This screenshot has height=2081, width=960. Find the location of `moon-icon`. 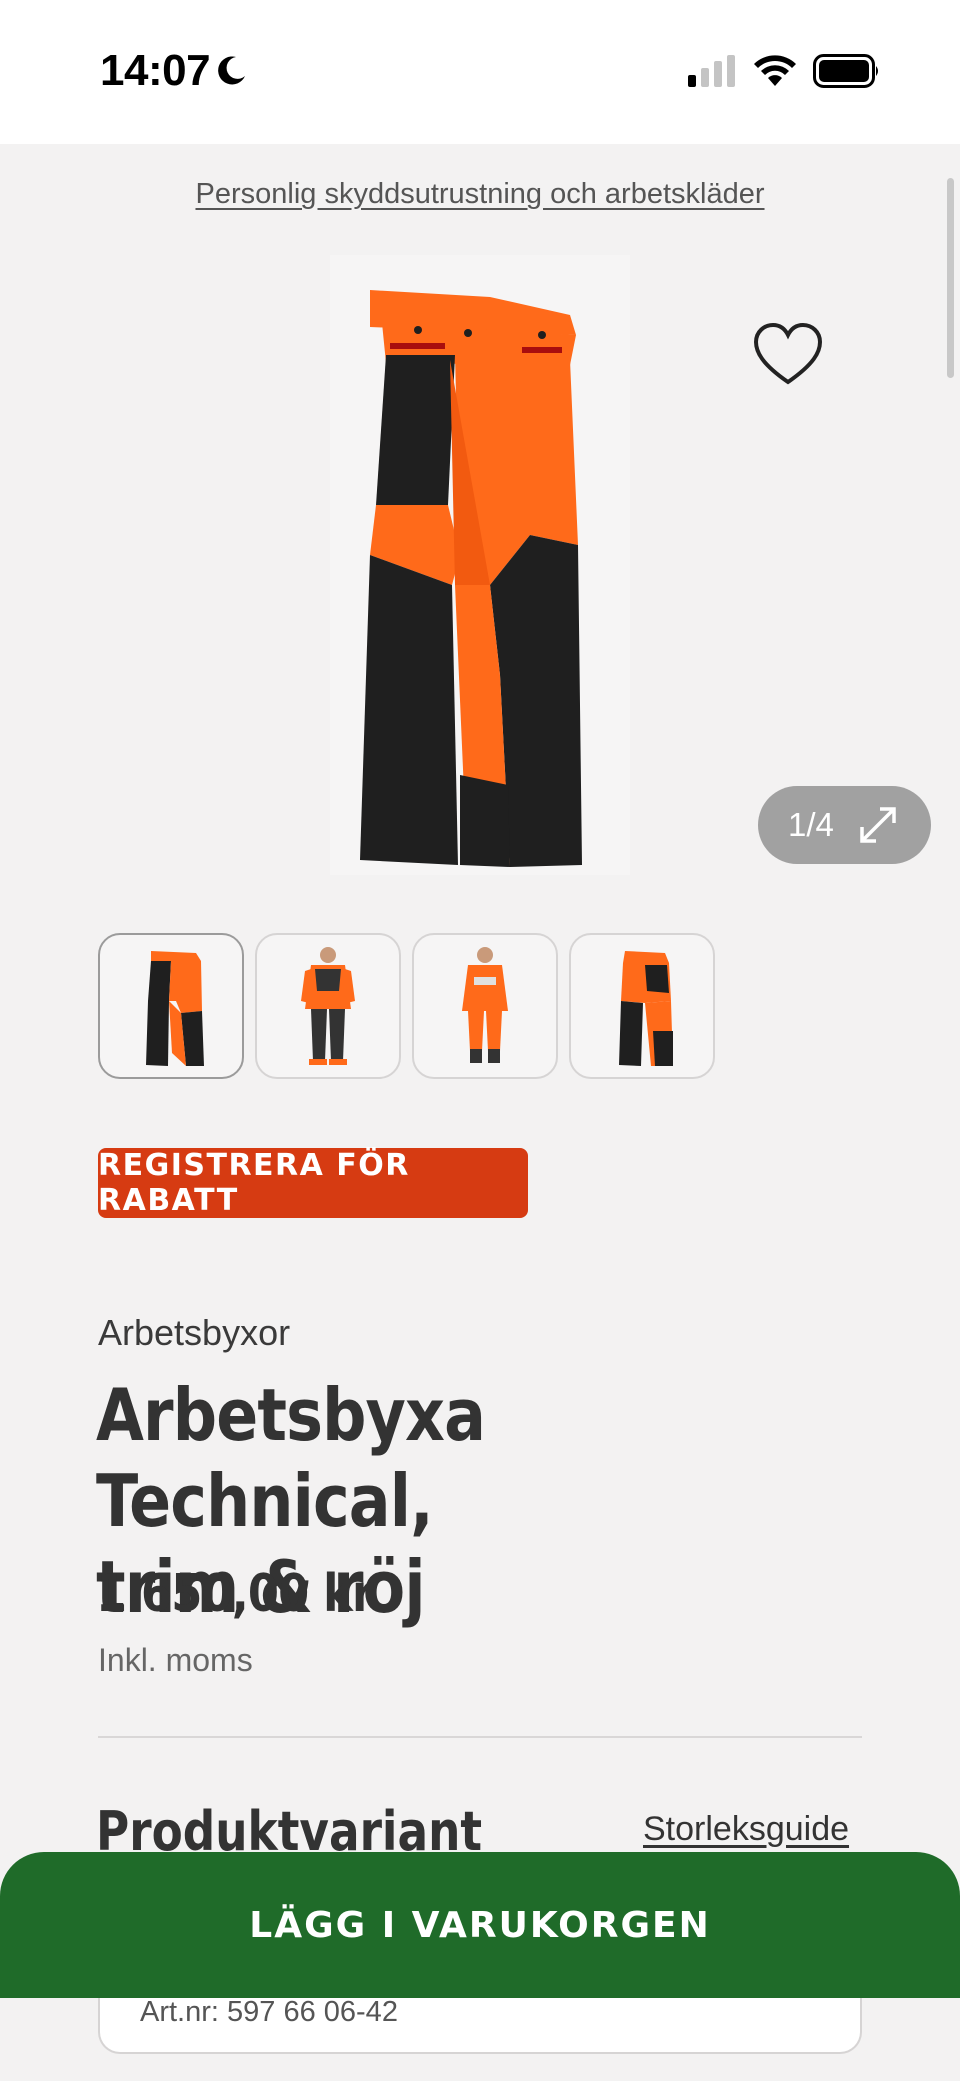

moon-icon is located at coordinates (231, 70).